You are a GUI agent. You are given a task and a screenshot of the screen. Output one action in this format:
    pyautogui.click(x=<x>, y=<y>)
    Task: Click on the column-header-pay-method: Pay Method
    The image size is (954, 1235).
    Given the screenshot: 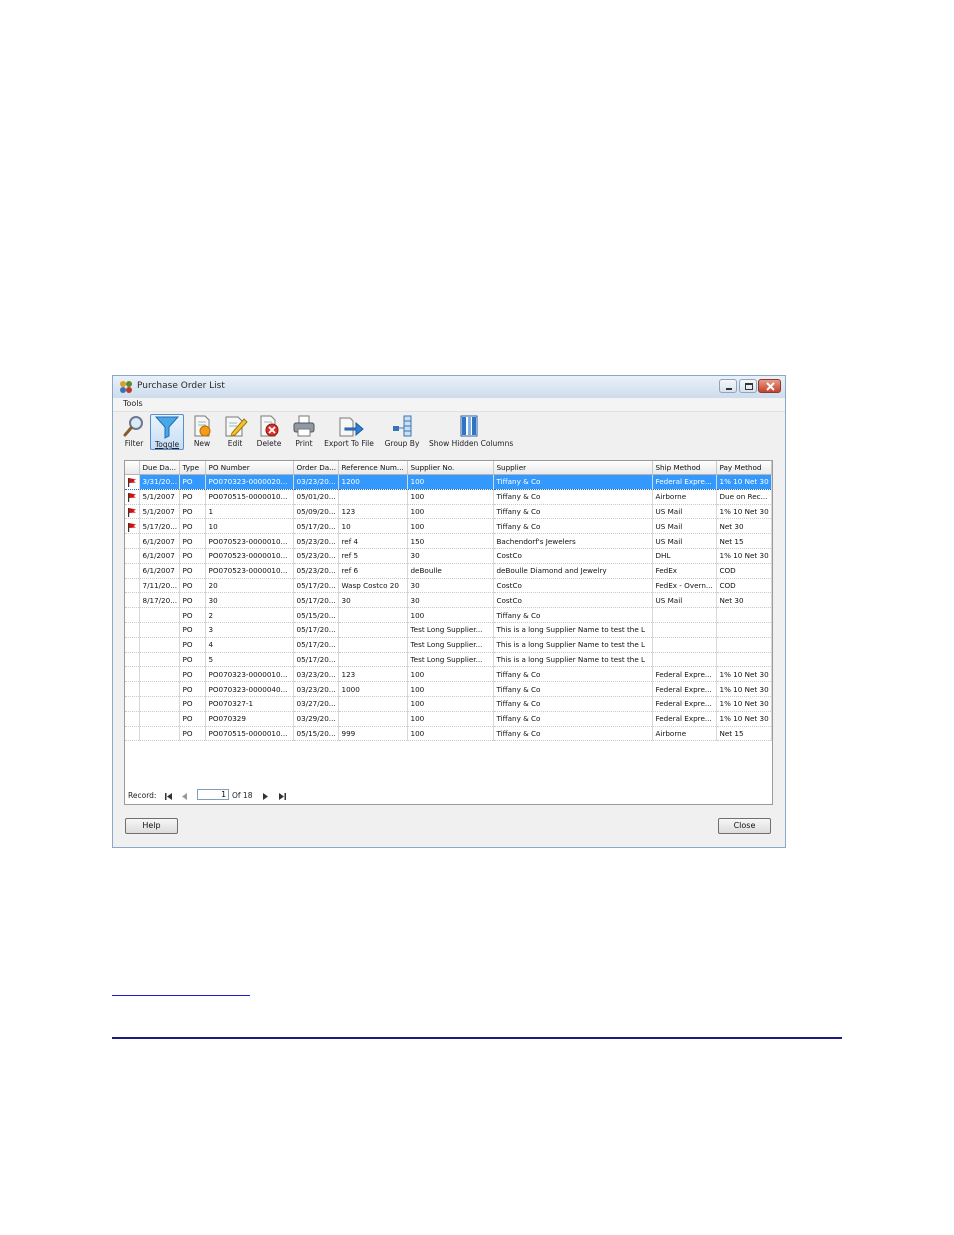 What is the action you would take?
    pyautogui.click(x=744, y=468)
    